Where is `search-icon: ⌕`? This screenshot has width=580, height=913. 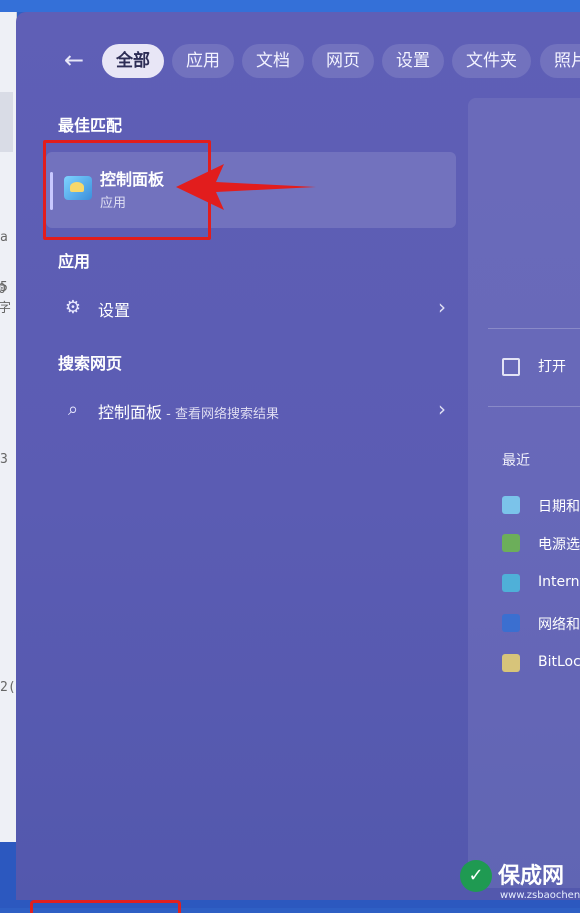
search-icon: ⌕ is located at coordinates (73, 409).